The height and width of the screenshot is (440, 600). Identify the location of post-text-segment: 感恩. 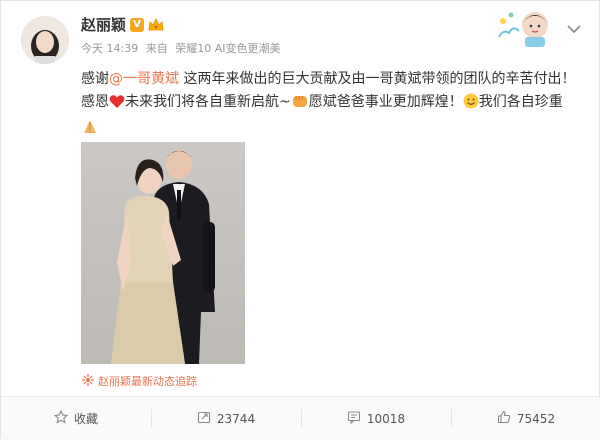
(95, 102).